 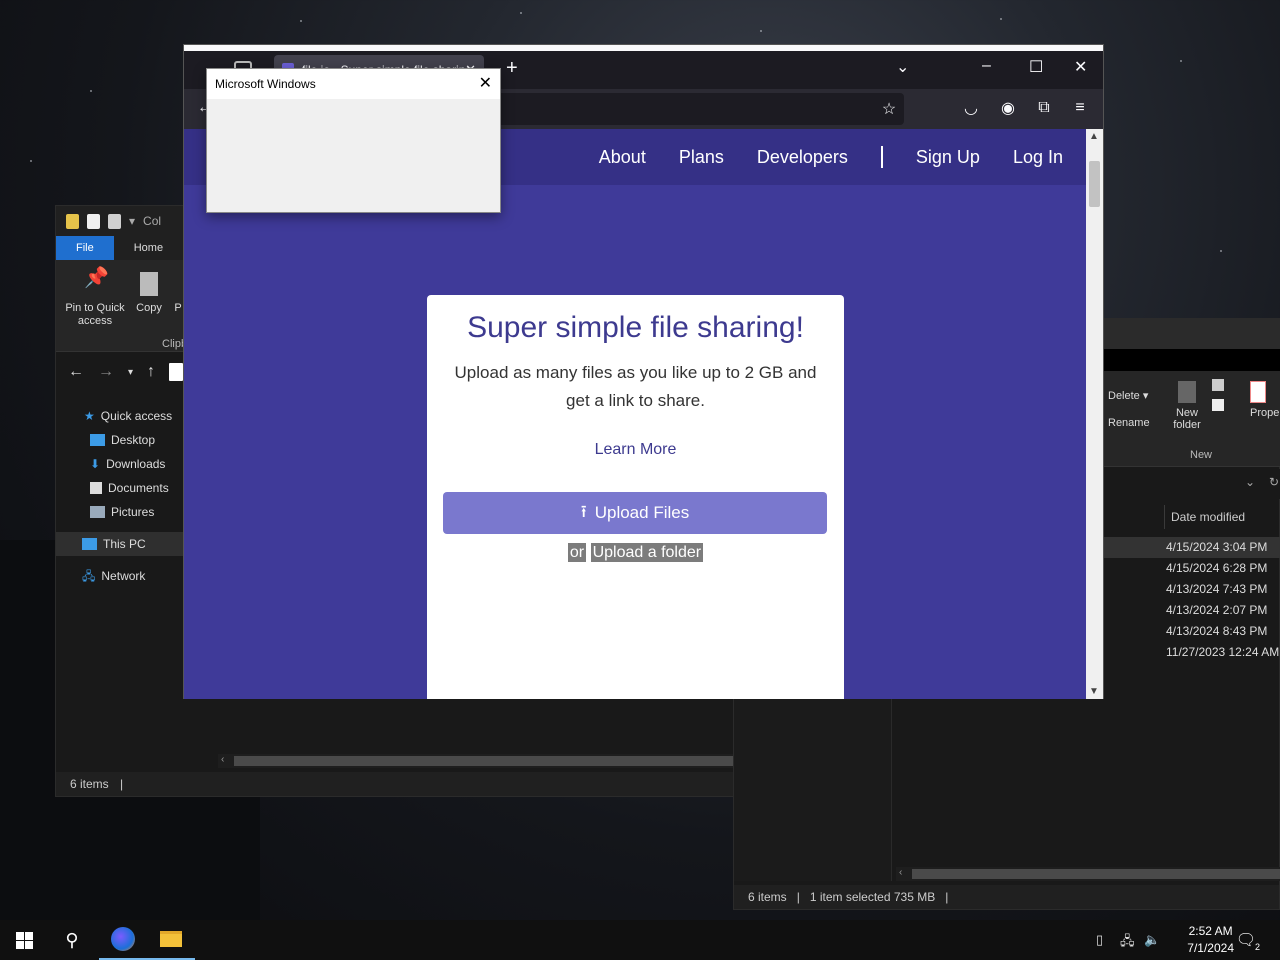 What do you see at coordinates (1192, 334) in the screenshot?
I see `title-bar` at bounding box center [1192, 334].